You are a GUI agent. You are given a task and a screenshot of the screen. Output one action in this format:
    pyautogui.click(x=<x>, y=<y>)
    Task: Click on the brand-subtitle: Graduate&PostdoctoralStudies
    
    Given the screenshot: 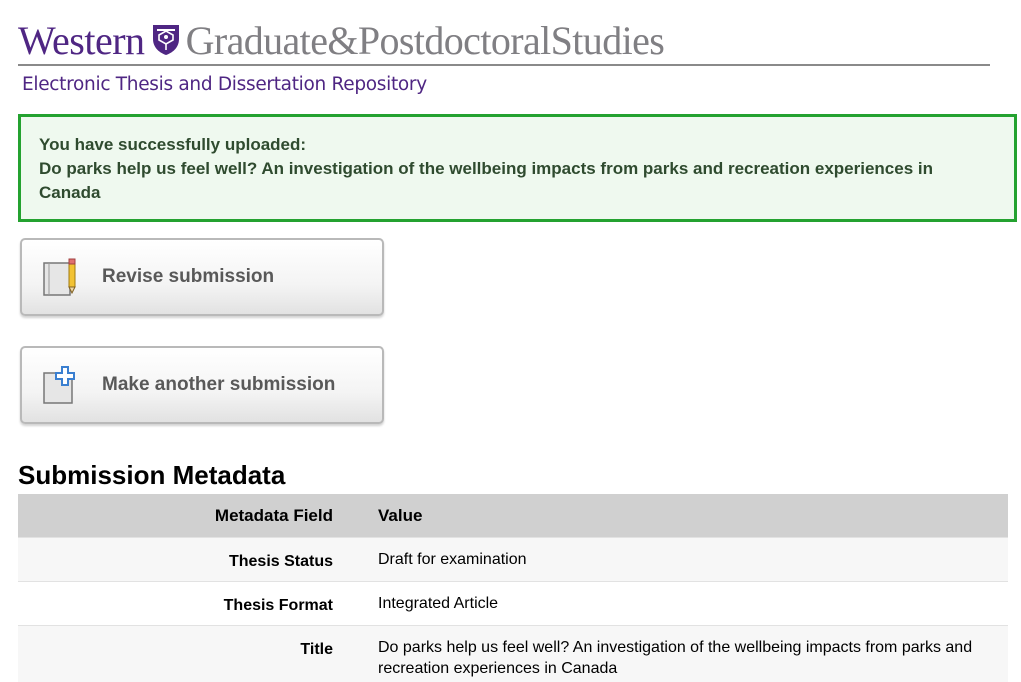 What is the action you would take?
    pyautogui.click(x=425, y=40)
    